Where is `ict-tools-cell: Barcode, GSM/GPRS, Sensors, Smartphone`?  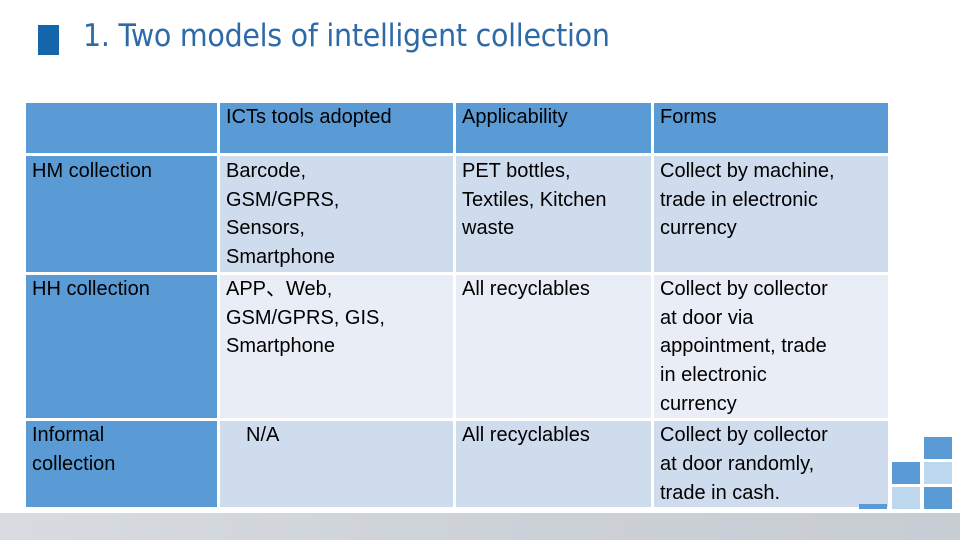 ict-tools-cell: Barcode, GSM/GPRS, Sensors, Smartphone is located at coordinates (338, 215).